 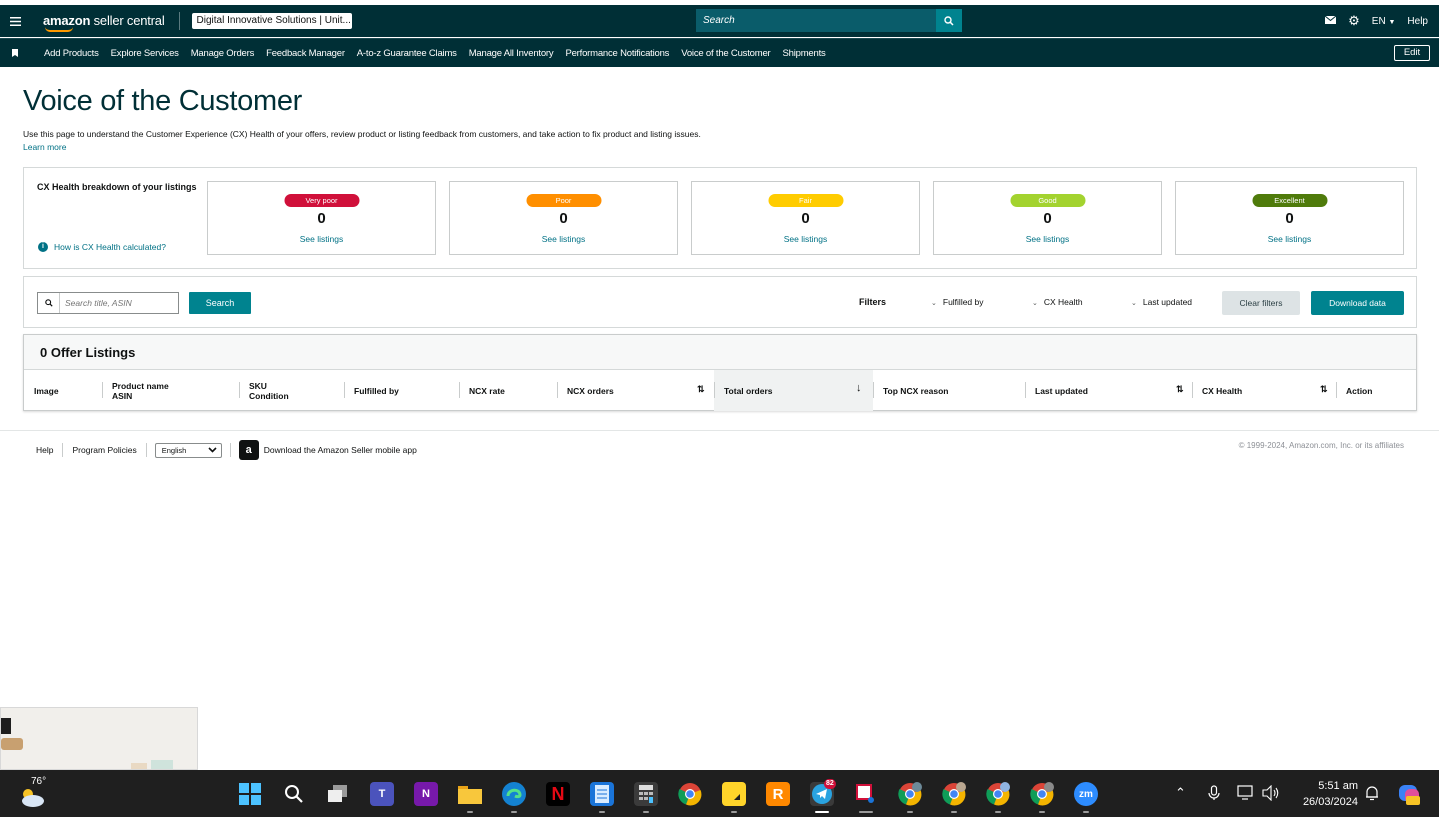 What do you see at coordinates (470, 794) in the screenshot?
I see `file-explorer-icon` at bounding box center [470, 794].